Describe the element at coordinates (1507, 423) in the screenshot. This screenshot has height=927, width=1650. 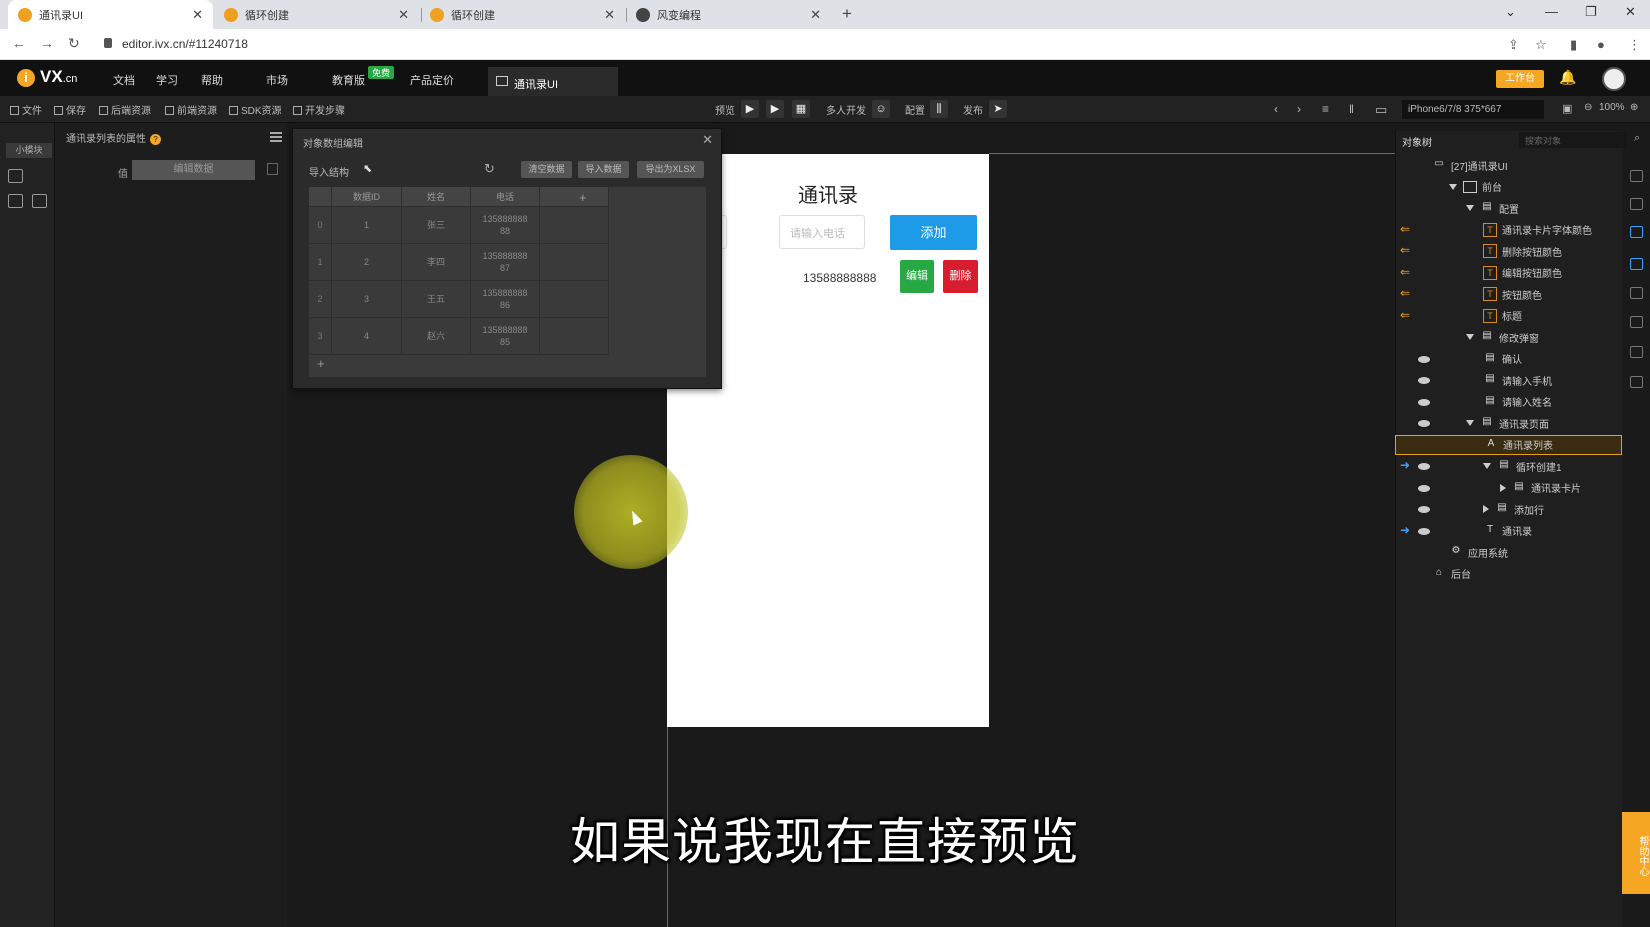
I see `tree-node: ▤ 通讯录页面` at that location.